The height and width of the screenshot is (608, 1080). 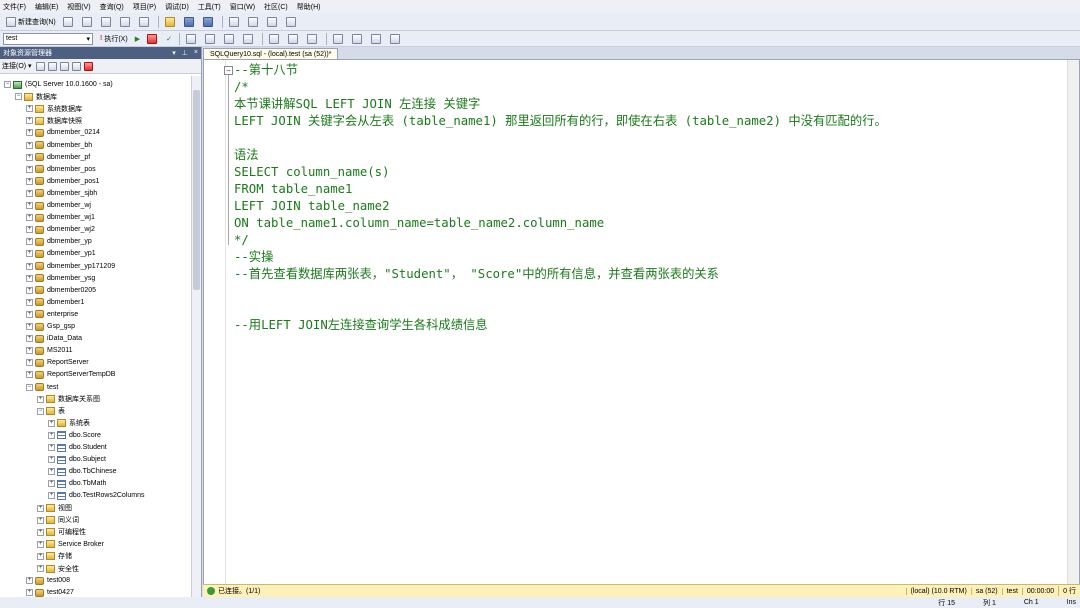 I want to click on save-button, so click(x=190, y=21).